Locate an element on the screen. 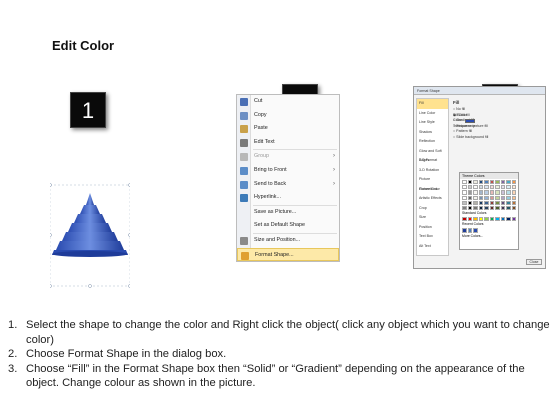  sidebar-item-alt-text: Alt Text is located at coordinates (432, 247).